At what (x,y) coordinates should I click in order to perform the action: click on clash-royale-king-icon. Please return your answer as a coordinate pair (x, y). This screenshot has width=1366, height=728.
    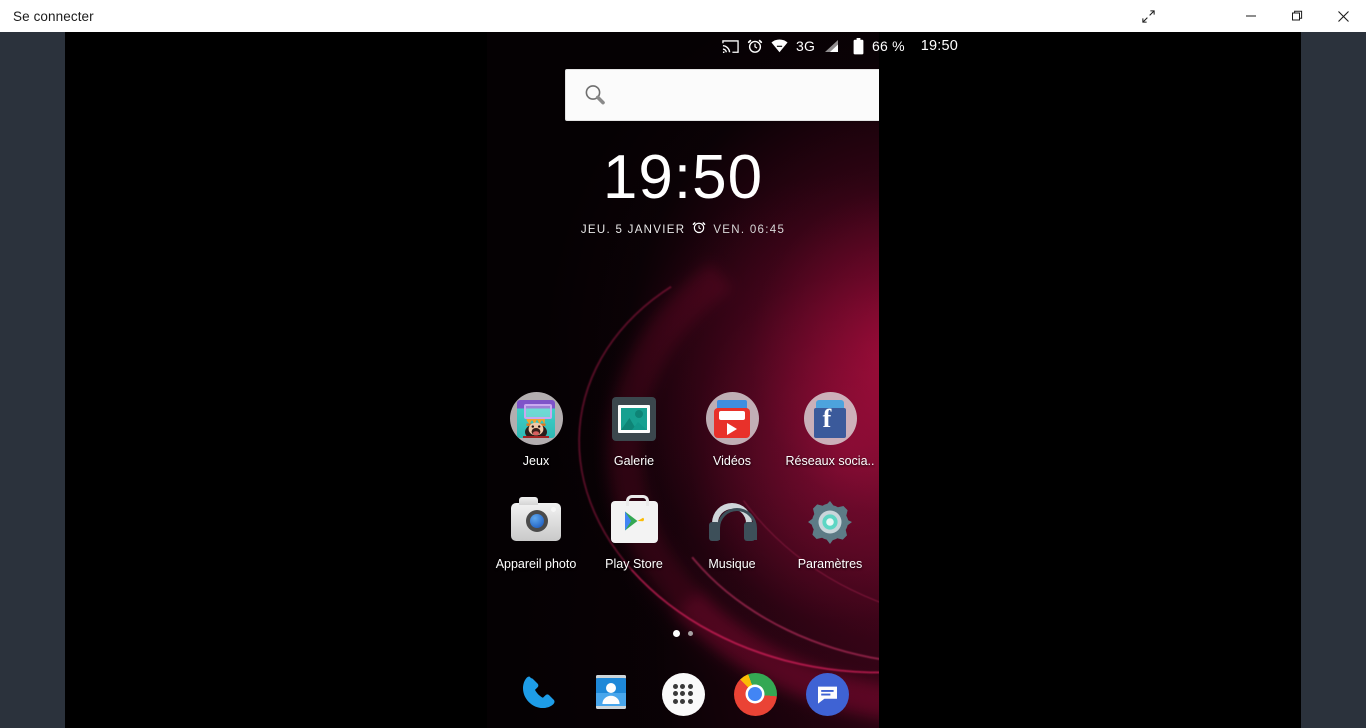
    Looking at the image, I should click on (536, 428).